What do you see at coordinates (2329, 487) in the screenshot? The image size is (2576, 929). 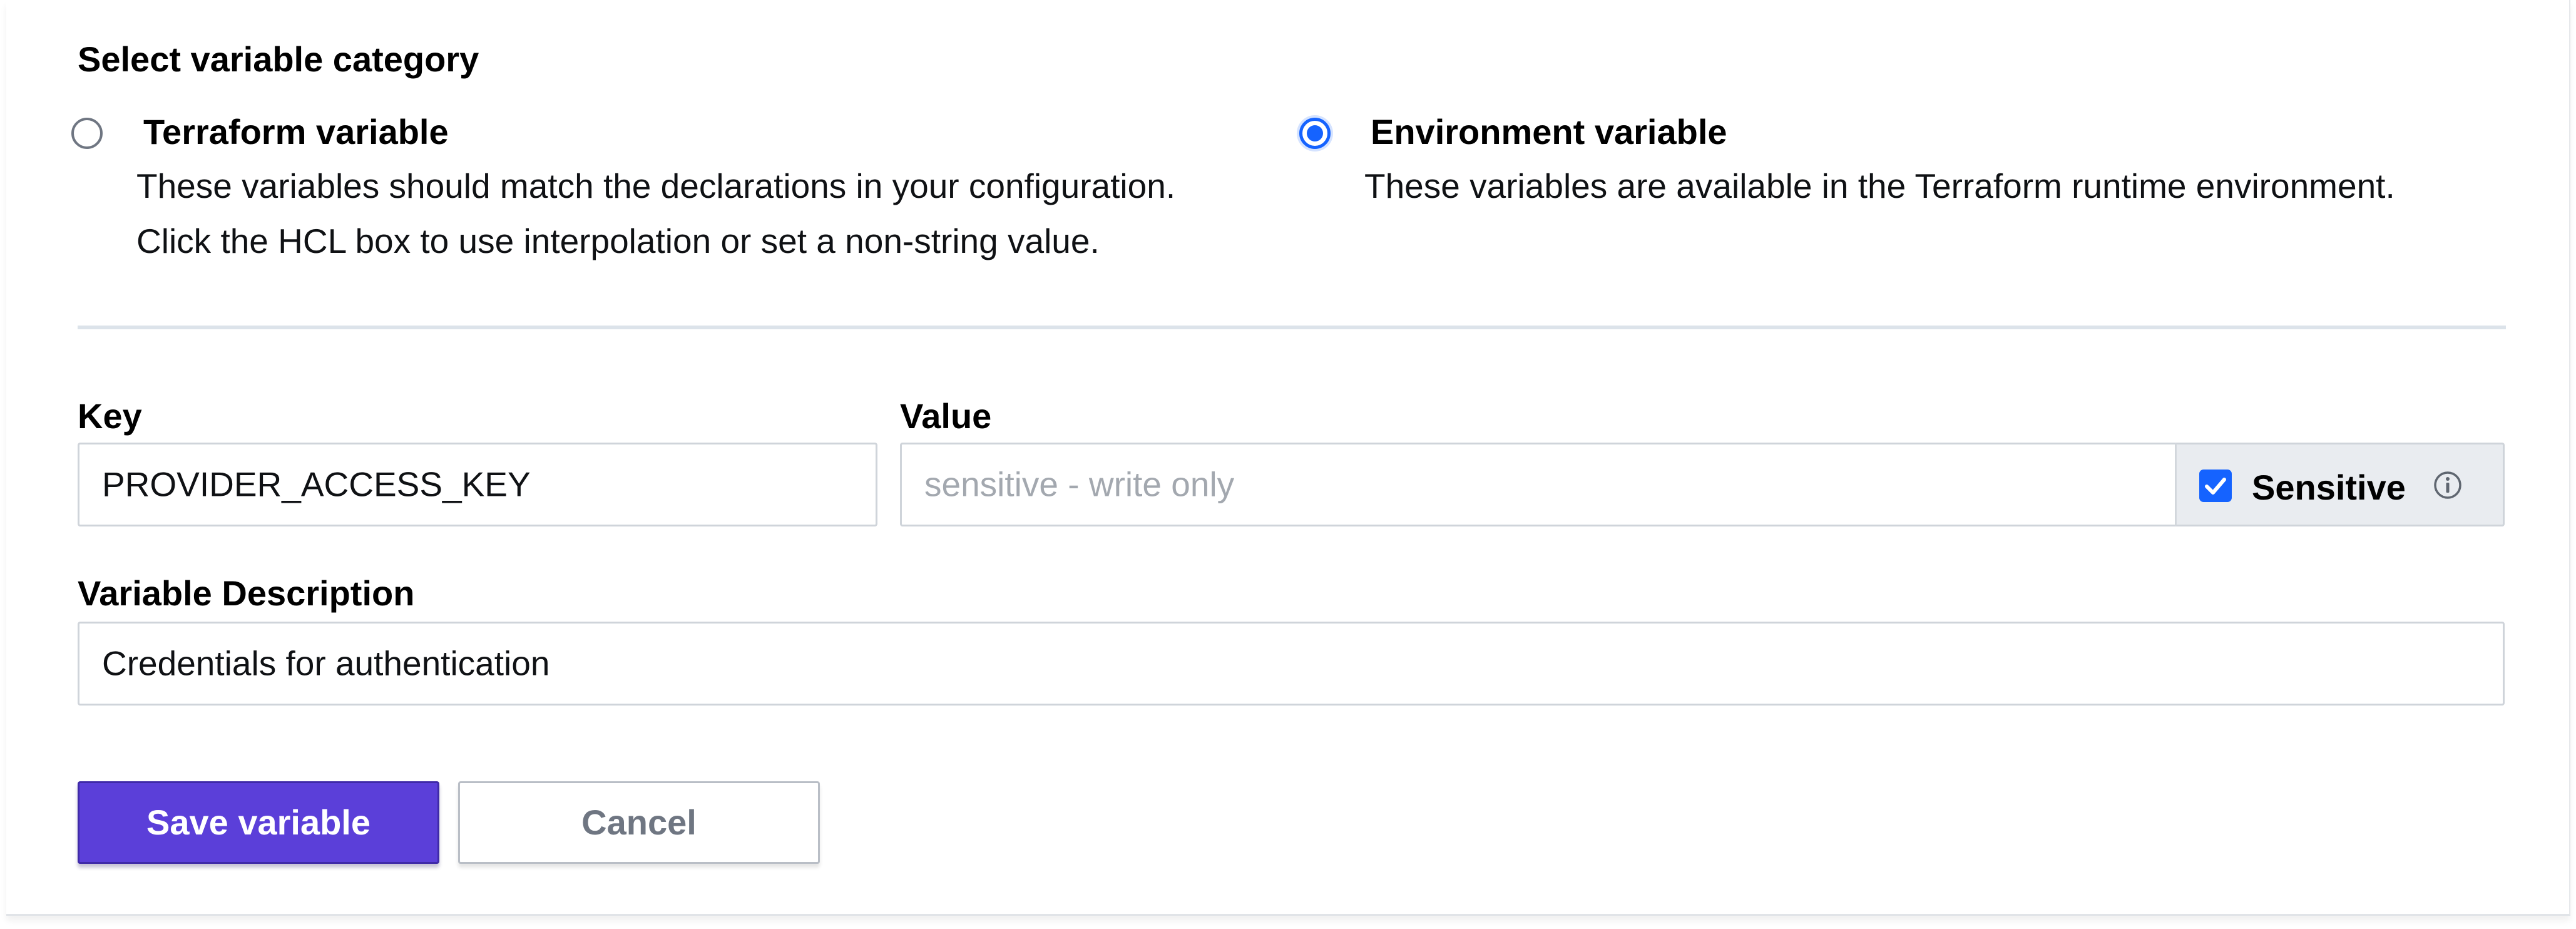 I see `sensitive-label: Sensitive` at bounding box center [2329, 487].